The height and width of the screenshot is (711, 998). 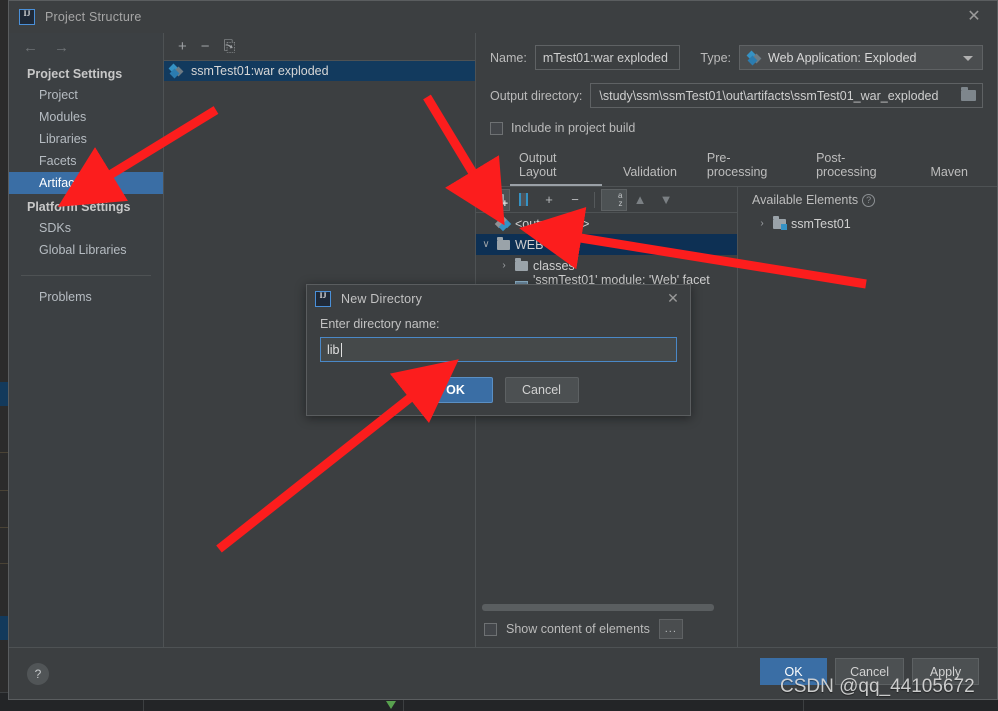 What do you see at coordinates (93, 17) in the screenshot?
I see `window-title: Project Structure` at bounding box center [93, 17].